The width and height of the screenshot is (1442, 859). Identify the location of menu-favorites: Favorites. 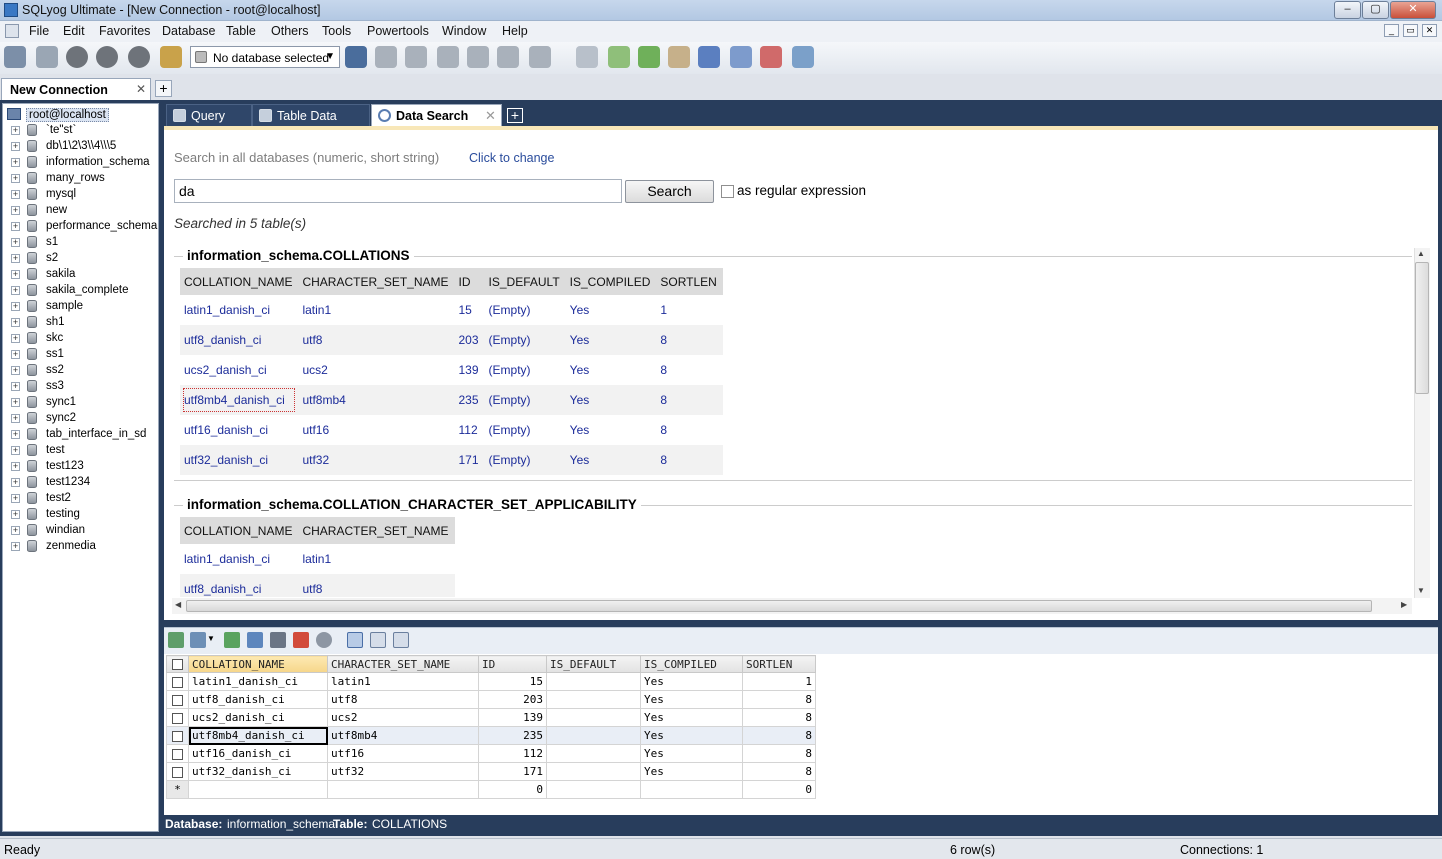
(124, 31).